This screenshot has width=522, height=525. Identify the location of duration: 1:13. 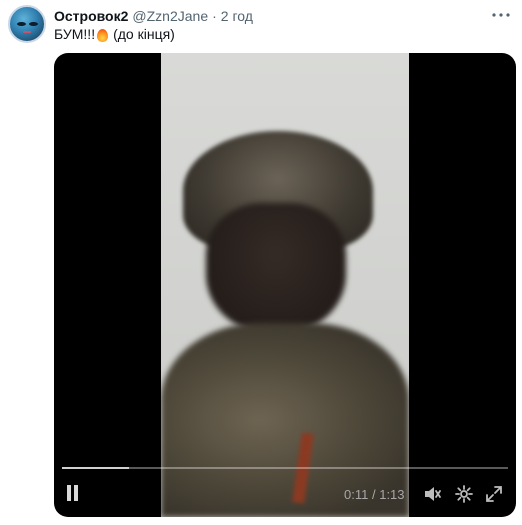
(392, 494).